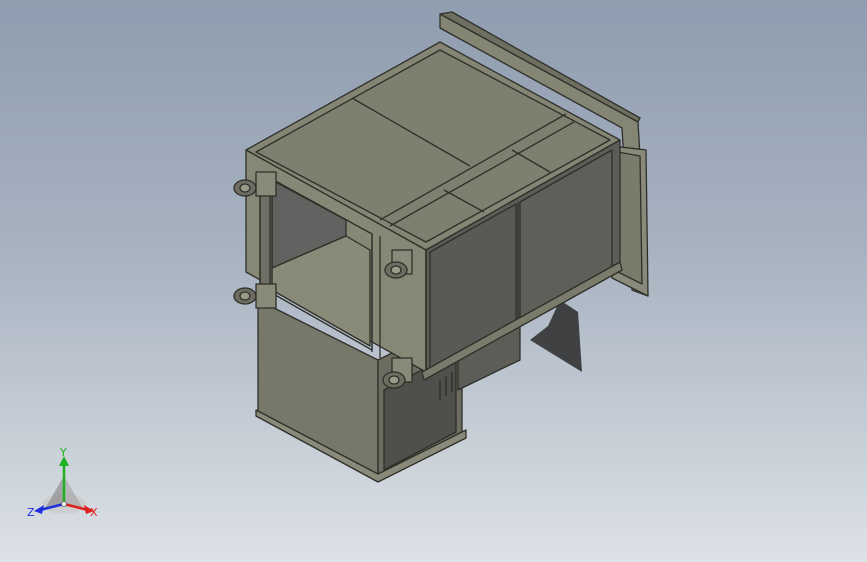 This screenshot has height=562, width=867. Describe the element at coordinates (63, 453) in the screenshot. I see `y-axis-label: Y` at that location.